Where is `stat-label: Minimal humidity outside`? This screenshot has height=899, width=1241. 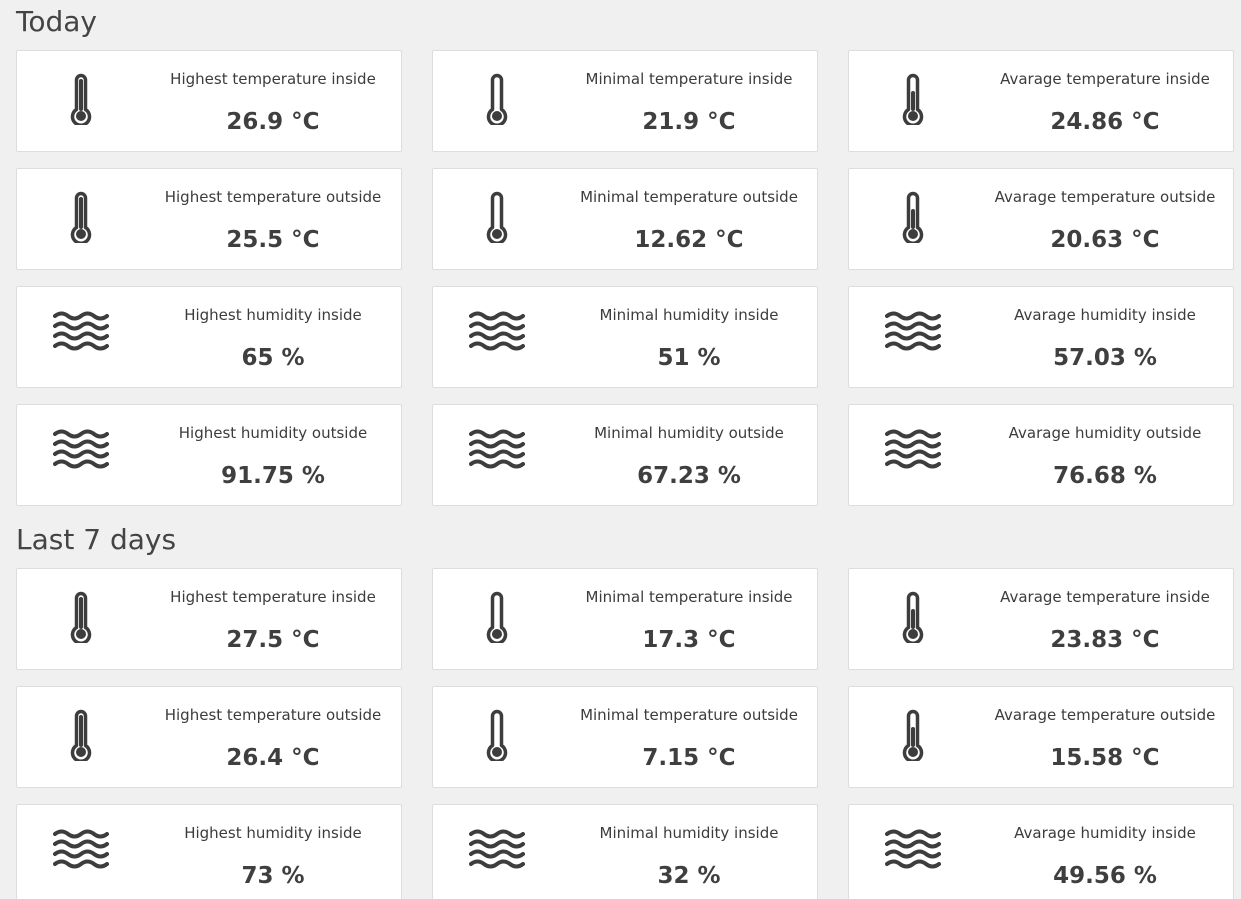
stat-label: Minimal humidity outside is located at coordinates (689, 433).